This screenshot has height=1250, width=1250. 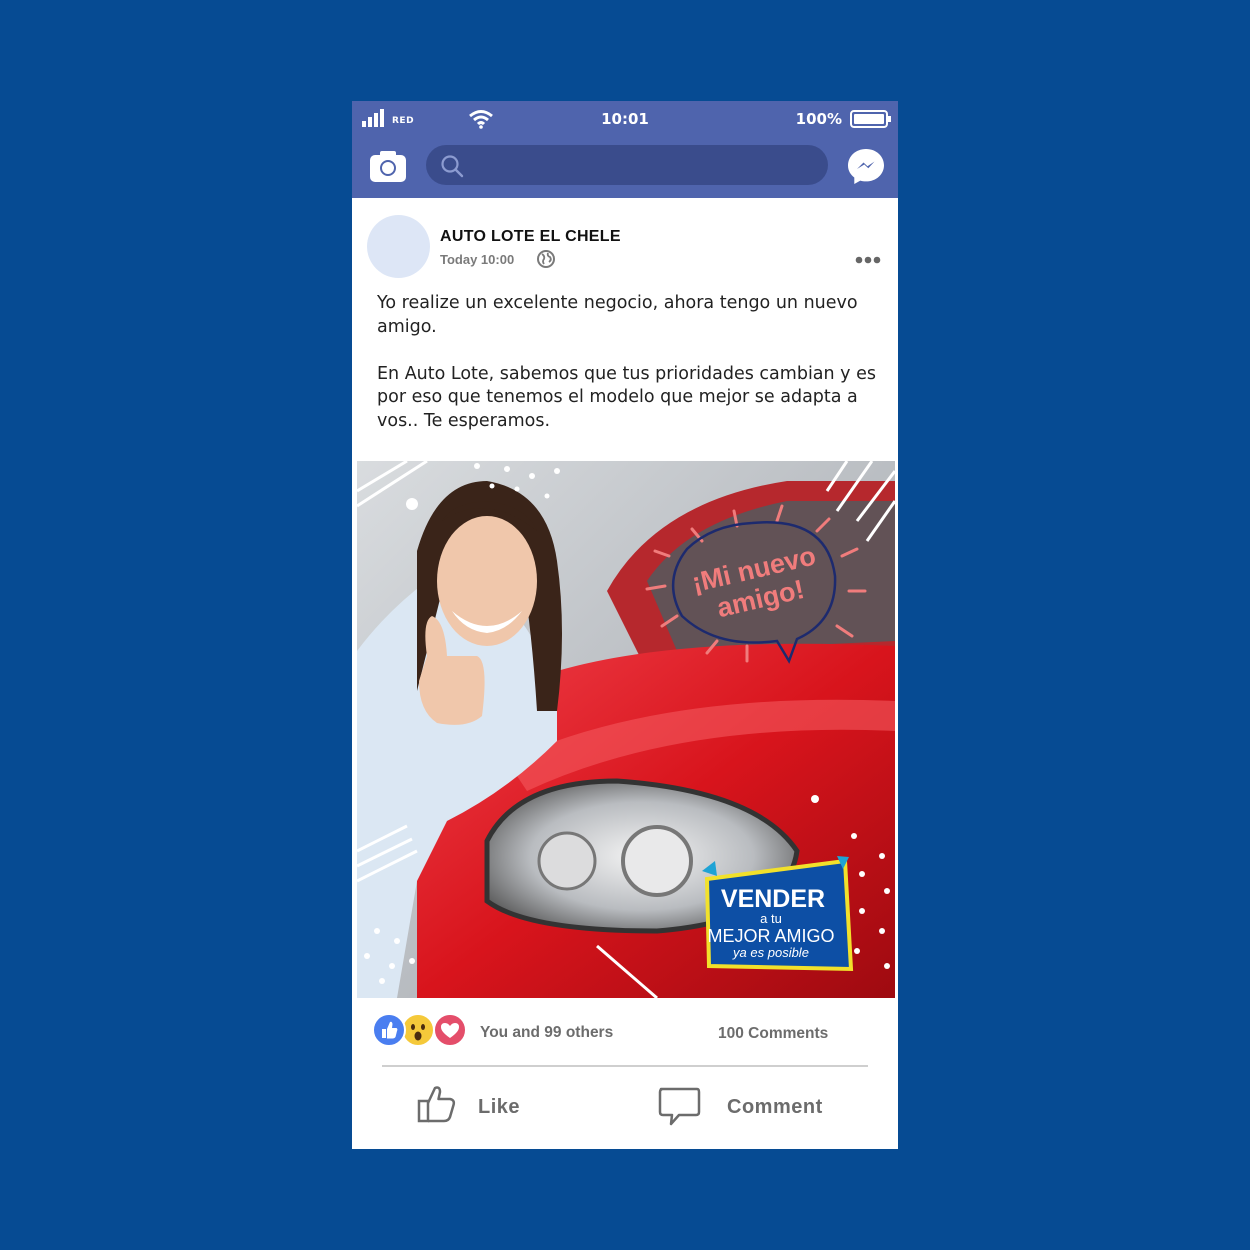 What do you see at coordinates (773, 1034) in the screenshot?
I see `comments-count: 100 Comments` at bounding box center [773, 1034].